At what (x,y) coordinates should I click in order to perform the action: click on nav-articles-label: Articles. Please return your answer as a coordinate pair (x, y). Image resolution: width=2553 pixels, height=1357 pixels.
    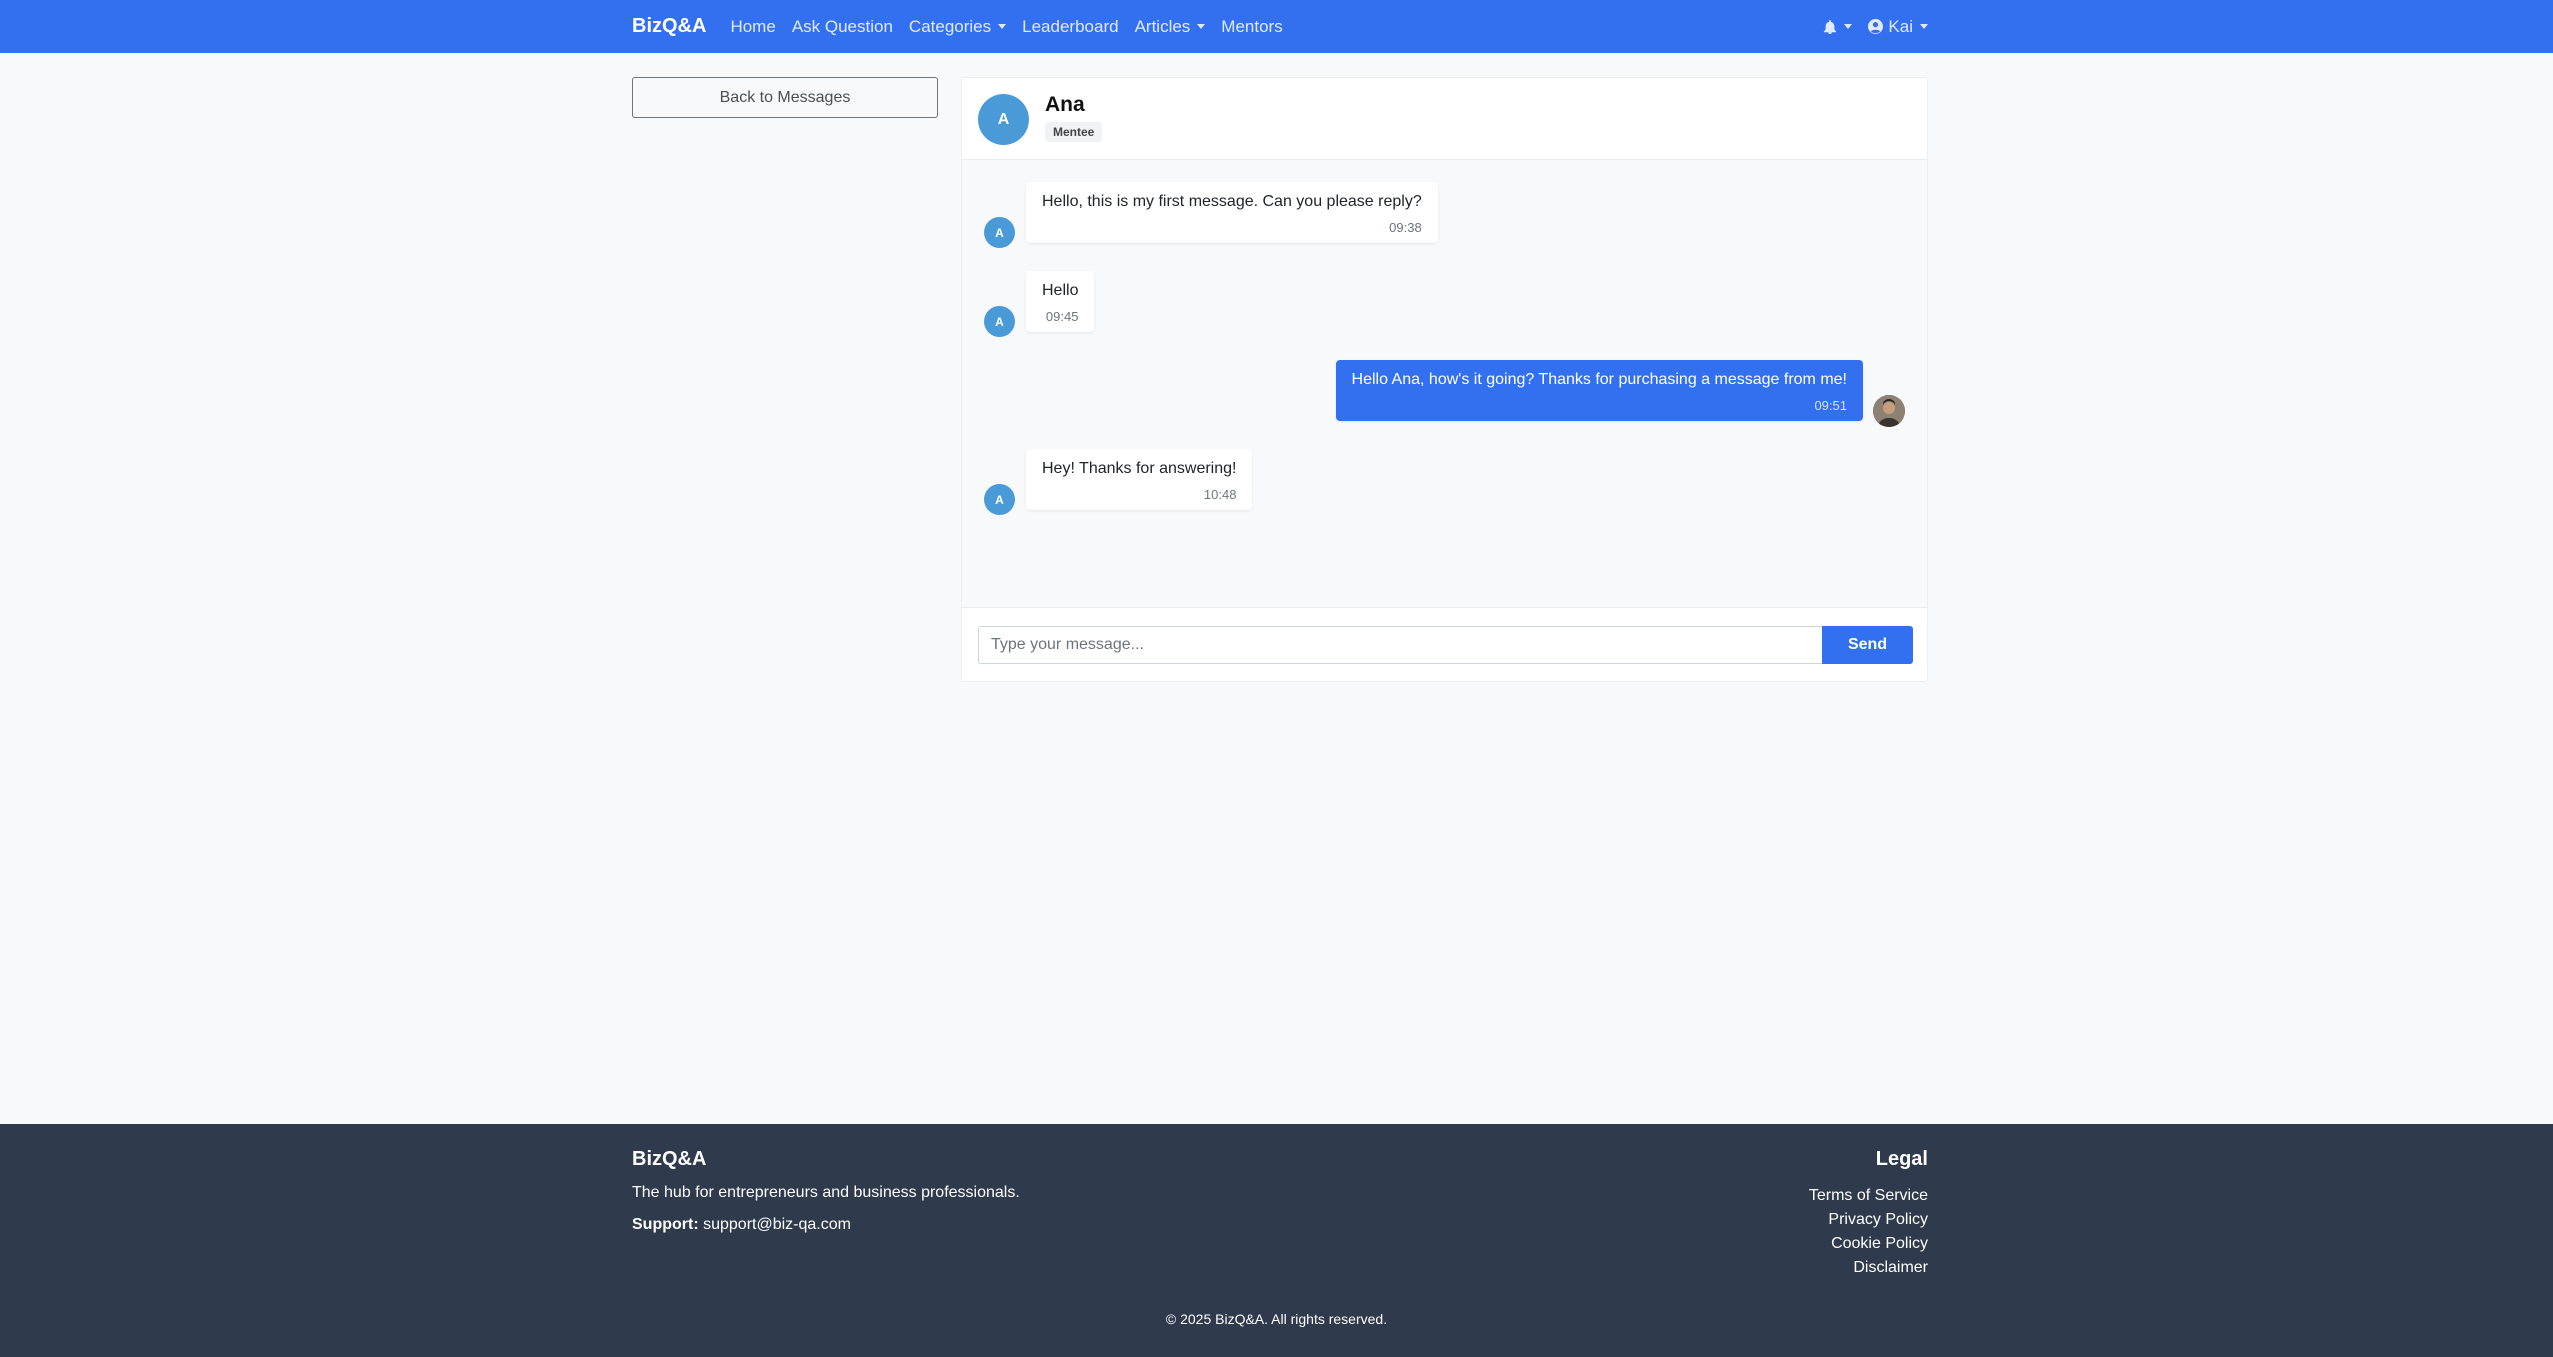
    Looking at the image, I should click on (1162, 26).